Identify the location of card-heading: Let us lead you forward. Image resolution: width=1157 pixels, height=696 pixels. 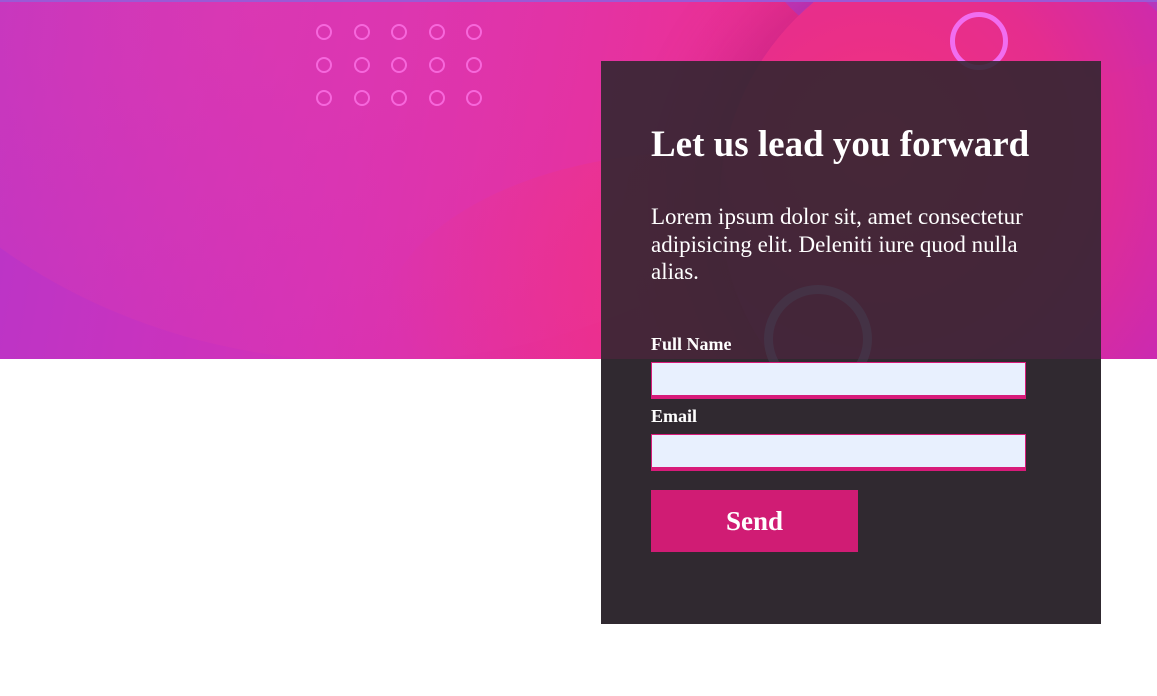
(840, 144).